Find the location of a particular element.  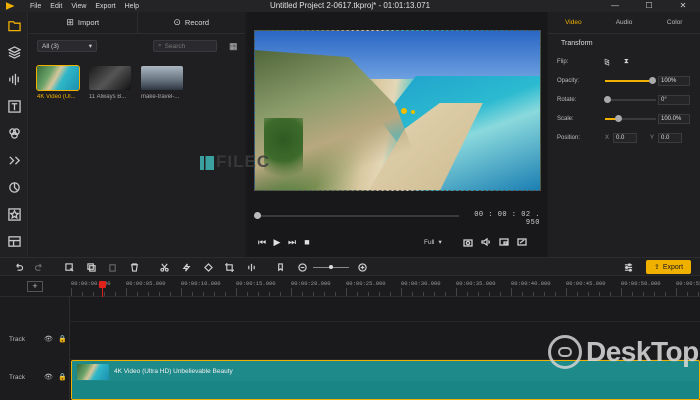

add-track-button: + is located at coordinates (35, 286).